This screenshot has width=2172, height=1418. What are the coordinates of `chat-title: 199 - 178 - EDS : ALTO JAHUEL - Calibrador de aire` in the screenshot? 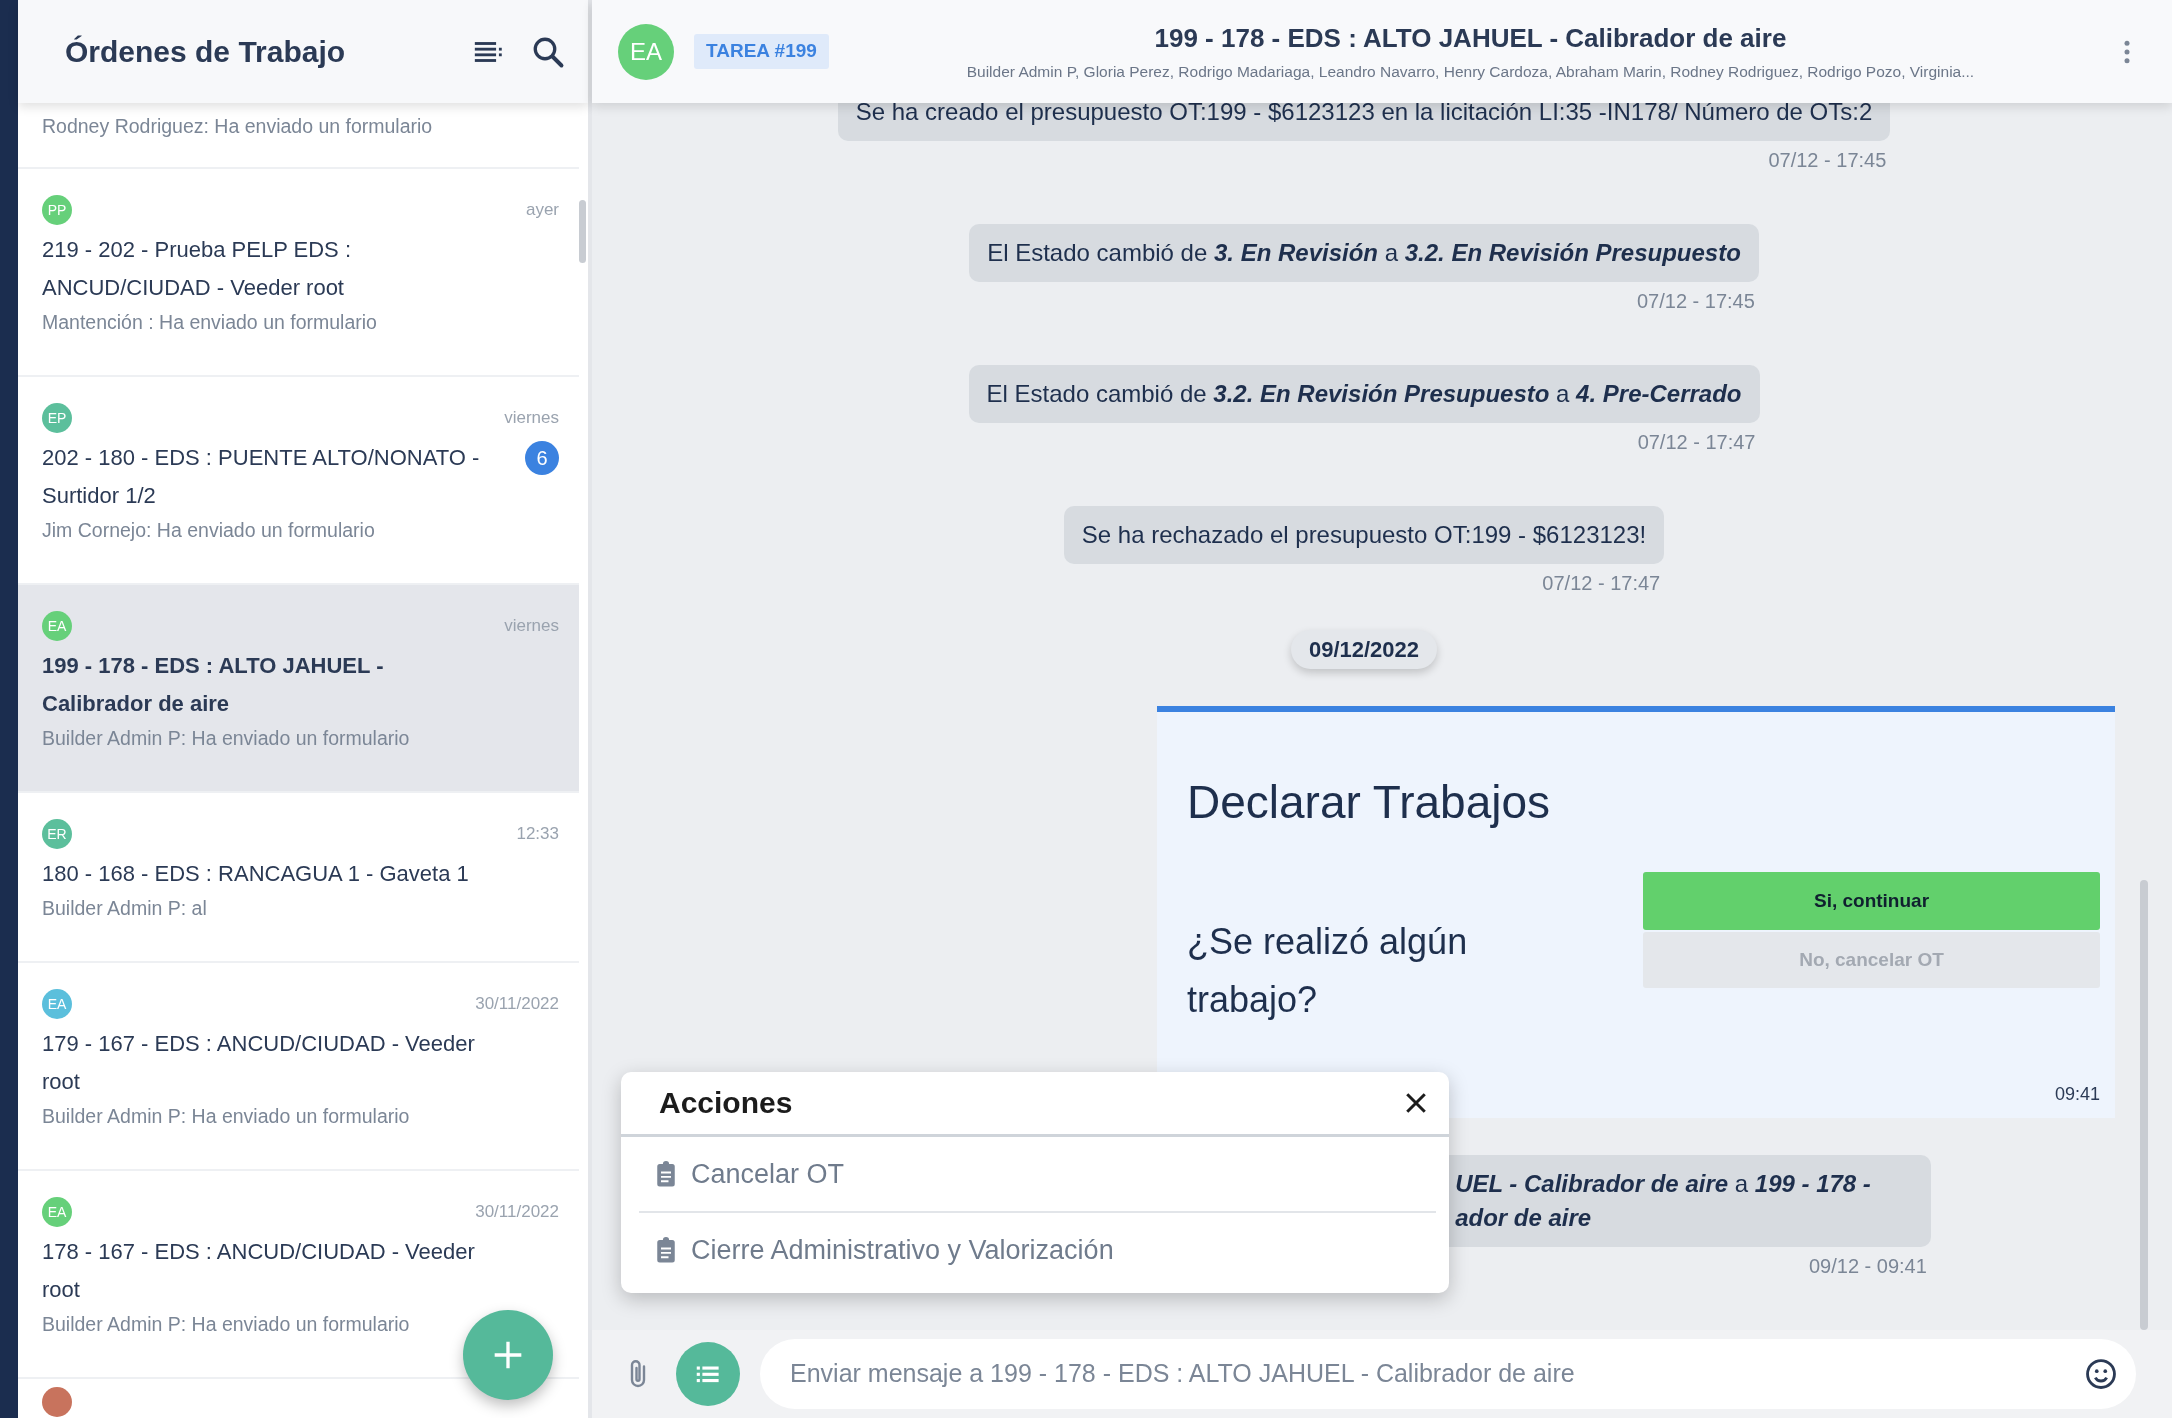 It's located at (1470, 39).